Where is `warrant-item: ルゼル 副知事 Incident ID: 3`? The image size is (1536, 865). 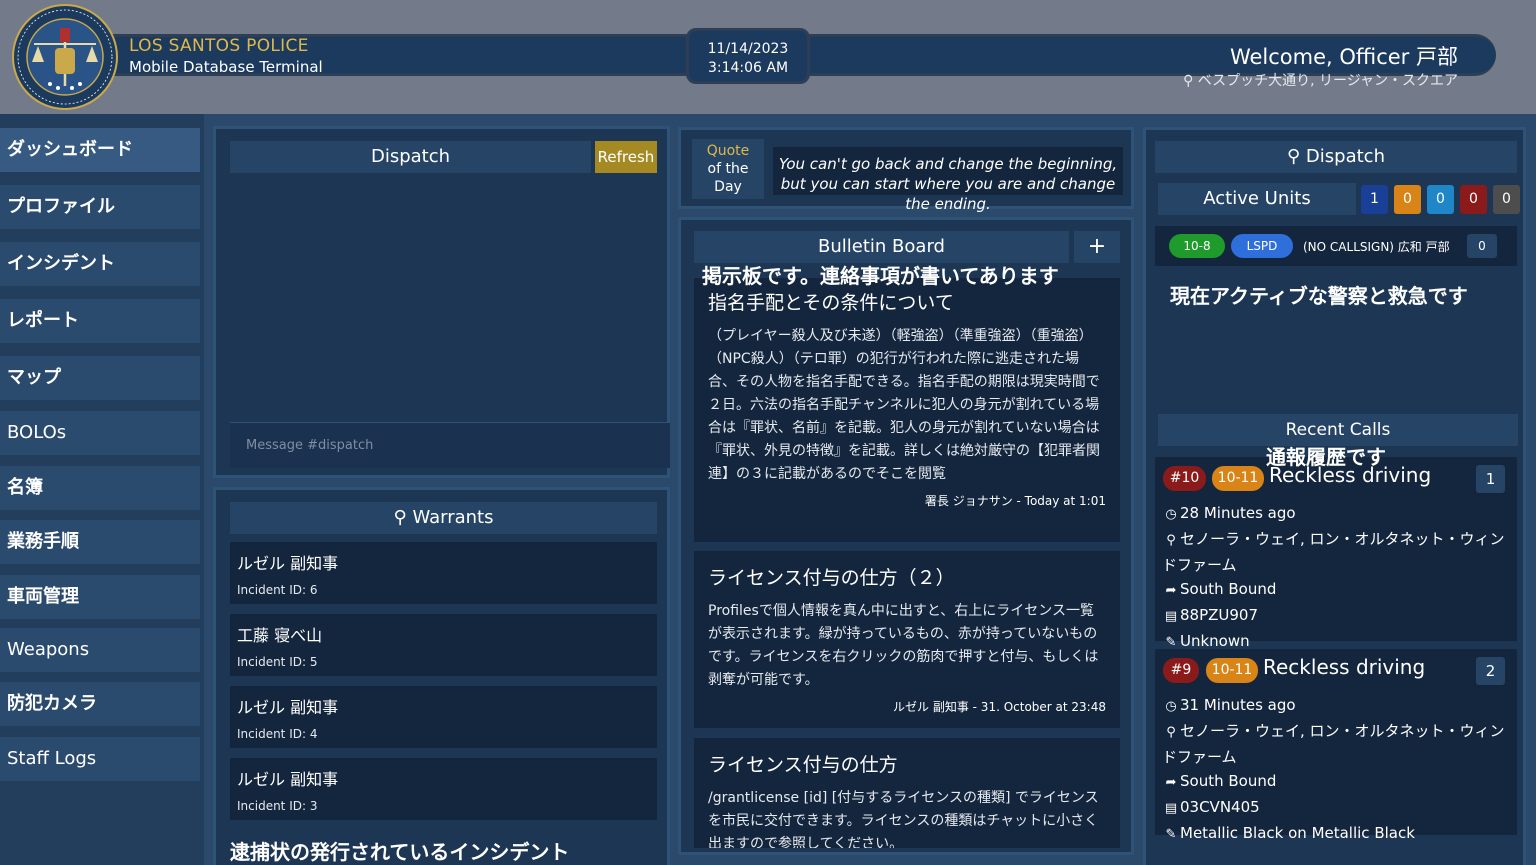 warrant-item: ルゼル 副知事 Incident ID: 3 is located at coordinates (443, 789).